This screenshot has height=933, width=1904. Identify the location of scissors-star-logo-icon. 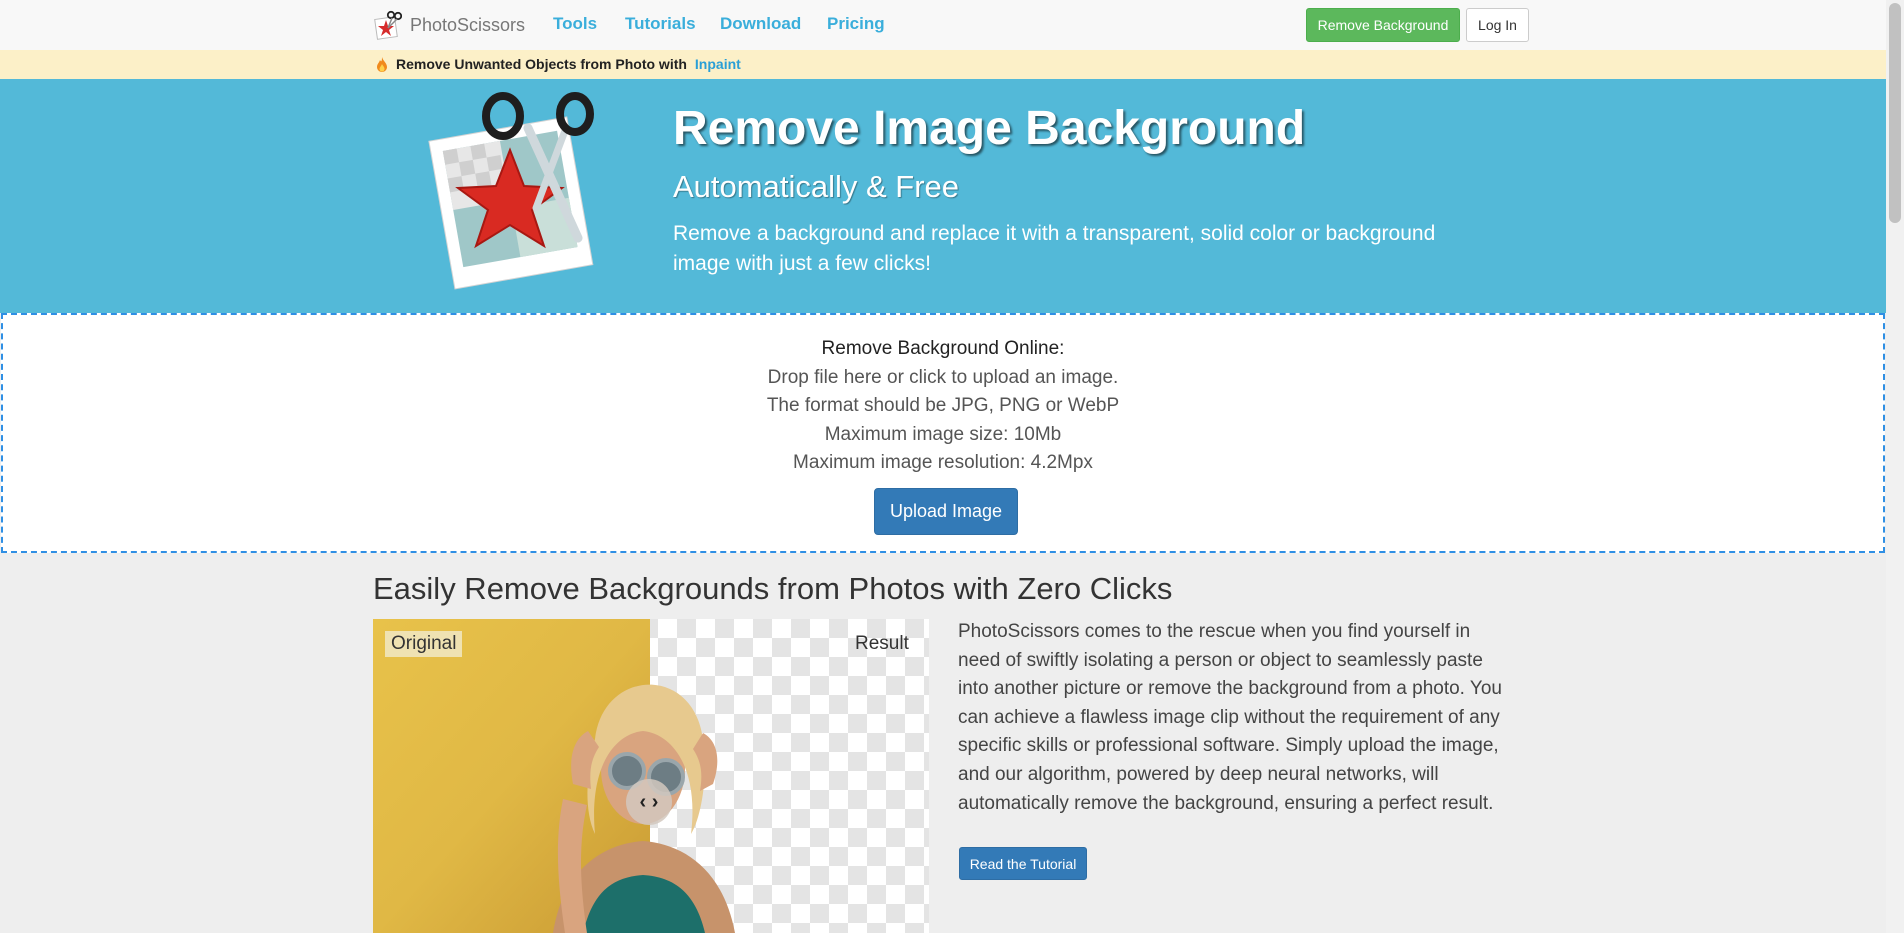
(388, 25).